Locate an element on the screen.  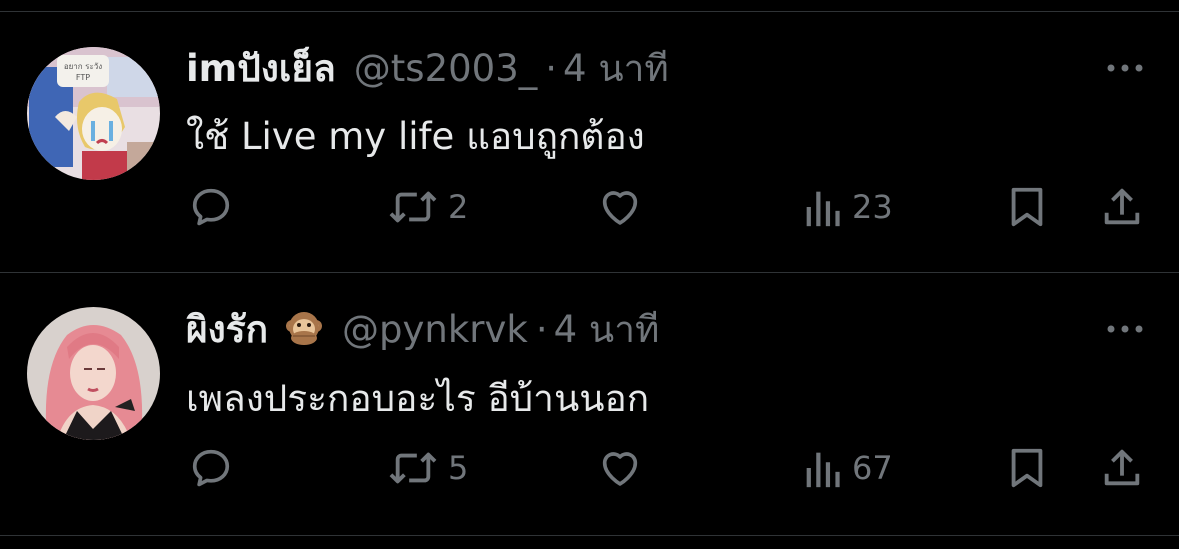
avatar: อยาก ระวัง FTP is located at coordinates (93, 113).